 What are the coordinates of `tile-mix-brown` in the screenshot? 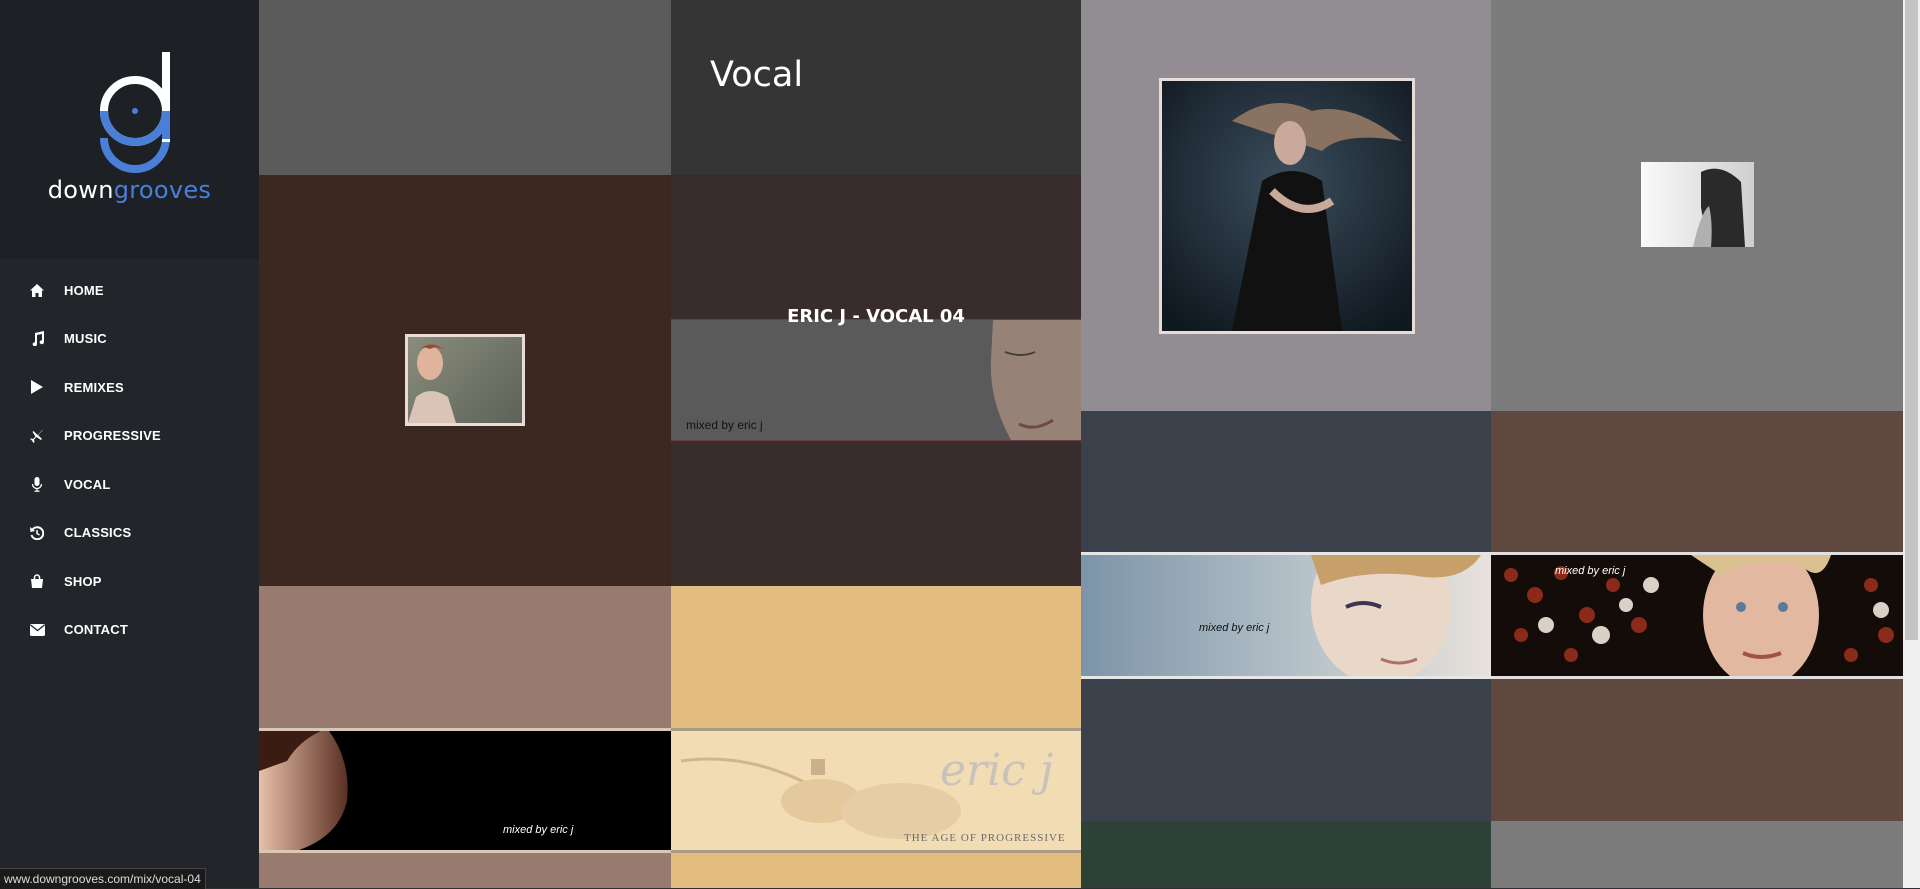 It's located at (465, 380).